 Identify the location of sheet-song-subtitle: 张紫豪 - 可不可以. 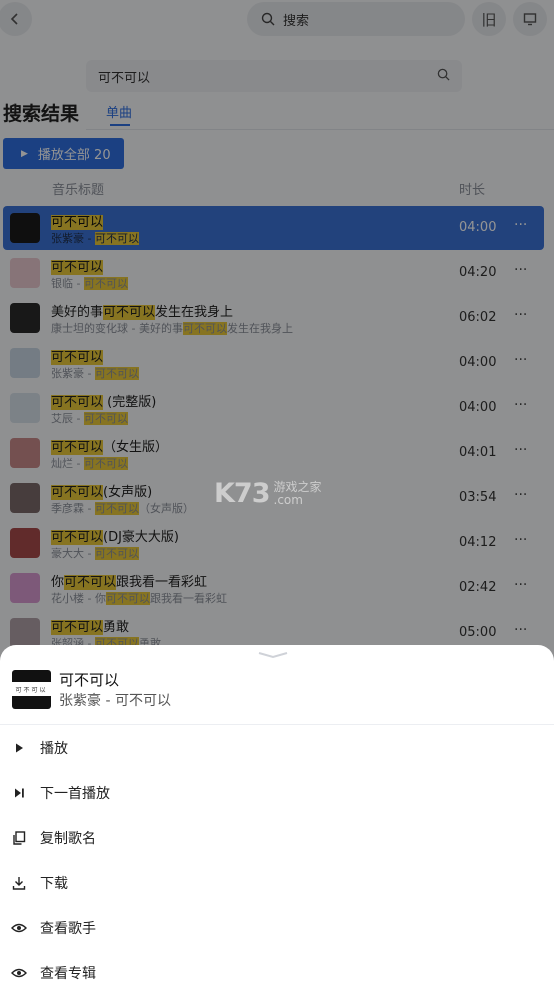
(115, 701).